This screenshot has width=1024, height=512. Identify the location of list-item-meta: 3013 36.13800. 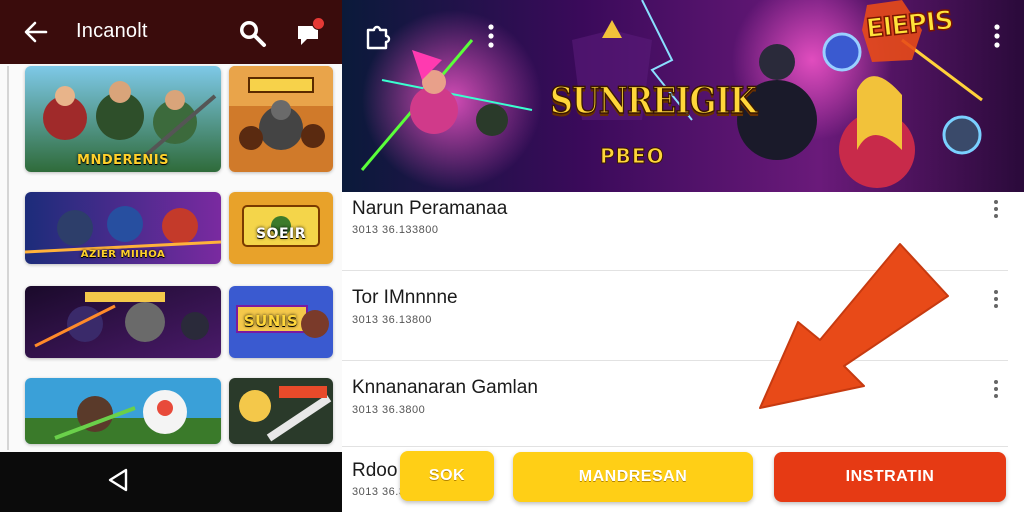
(392, 320).